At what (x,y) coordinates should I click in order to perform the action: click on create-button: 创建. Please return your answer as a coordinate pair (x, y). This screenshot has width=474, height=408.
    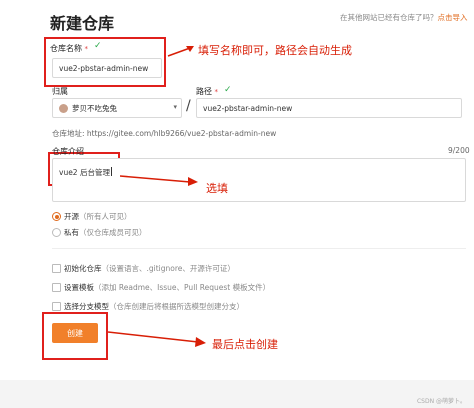
    Looking at the image, I should click on (75, 333).